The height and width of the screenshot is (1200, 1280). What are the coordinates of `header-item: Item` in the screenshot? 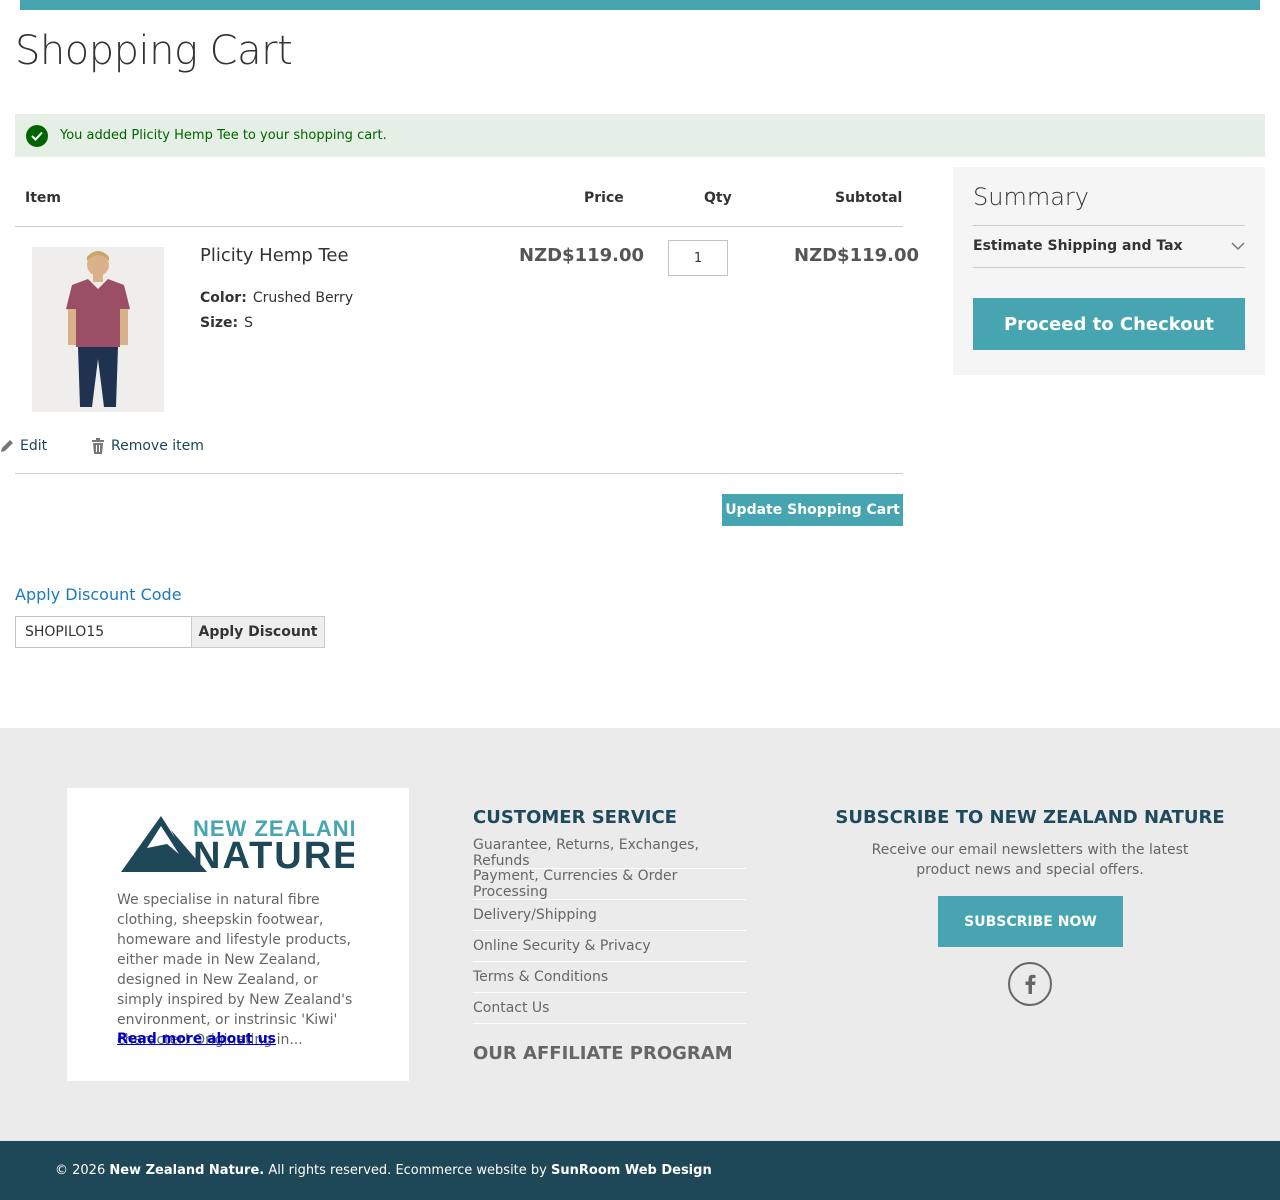 It's located at (43, 198).